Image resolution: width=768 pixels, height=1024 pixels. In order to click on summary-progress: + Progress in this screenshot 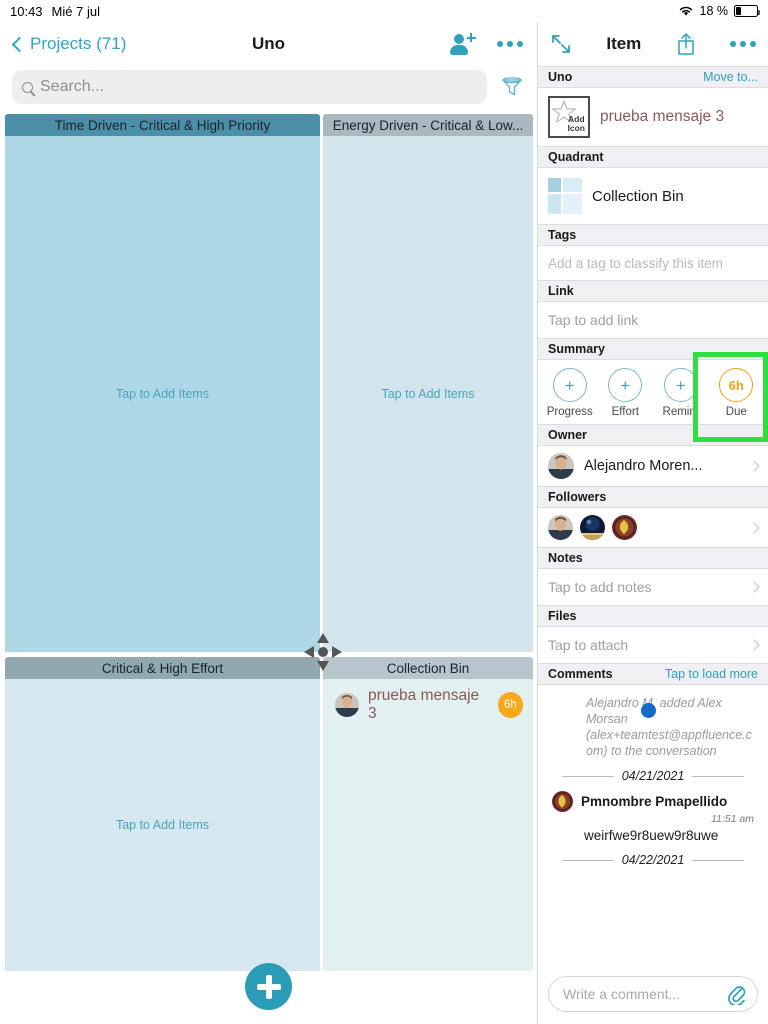, I will do `click(570, 393)`.